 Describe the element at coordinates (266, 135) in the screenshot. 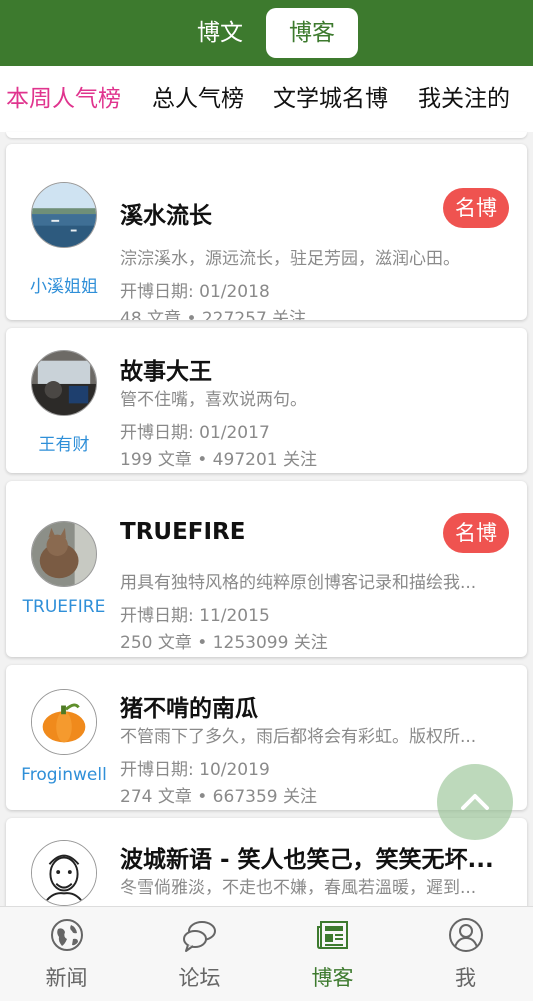

I see `previous-card-edge` at that location.